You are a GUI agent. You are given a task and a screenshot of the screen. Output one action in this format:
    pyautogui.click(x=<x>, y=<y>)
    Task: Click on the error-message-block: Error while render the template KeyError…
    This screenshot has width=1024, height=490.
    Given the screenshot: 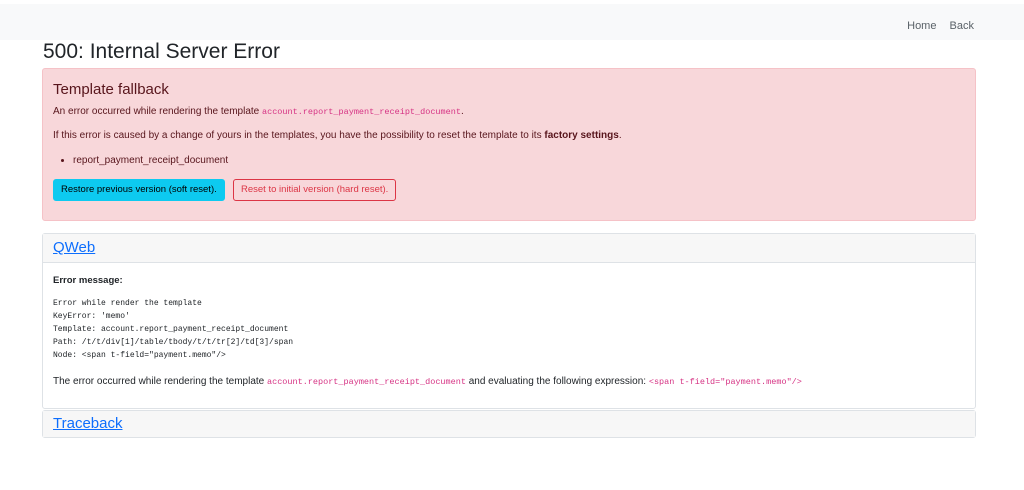 What is the action you would take?
    pyautogui.click(x=173, y=330)
    